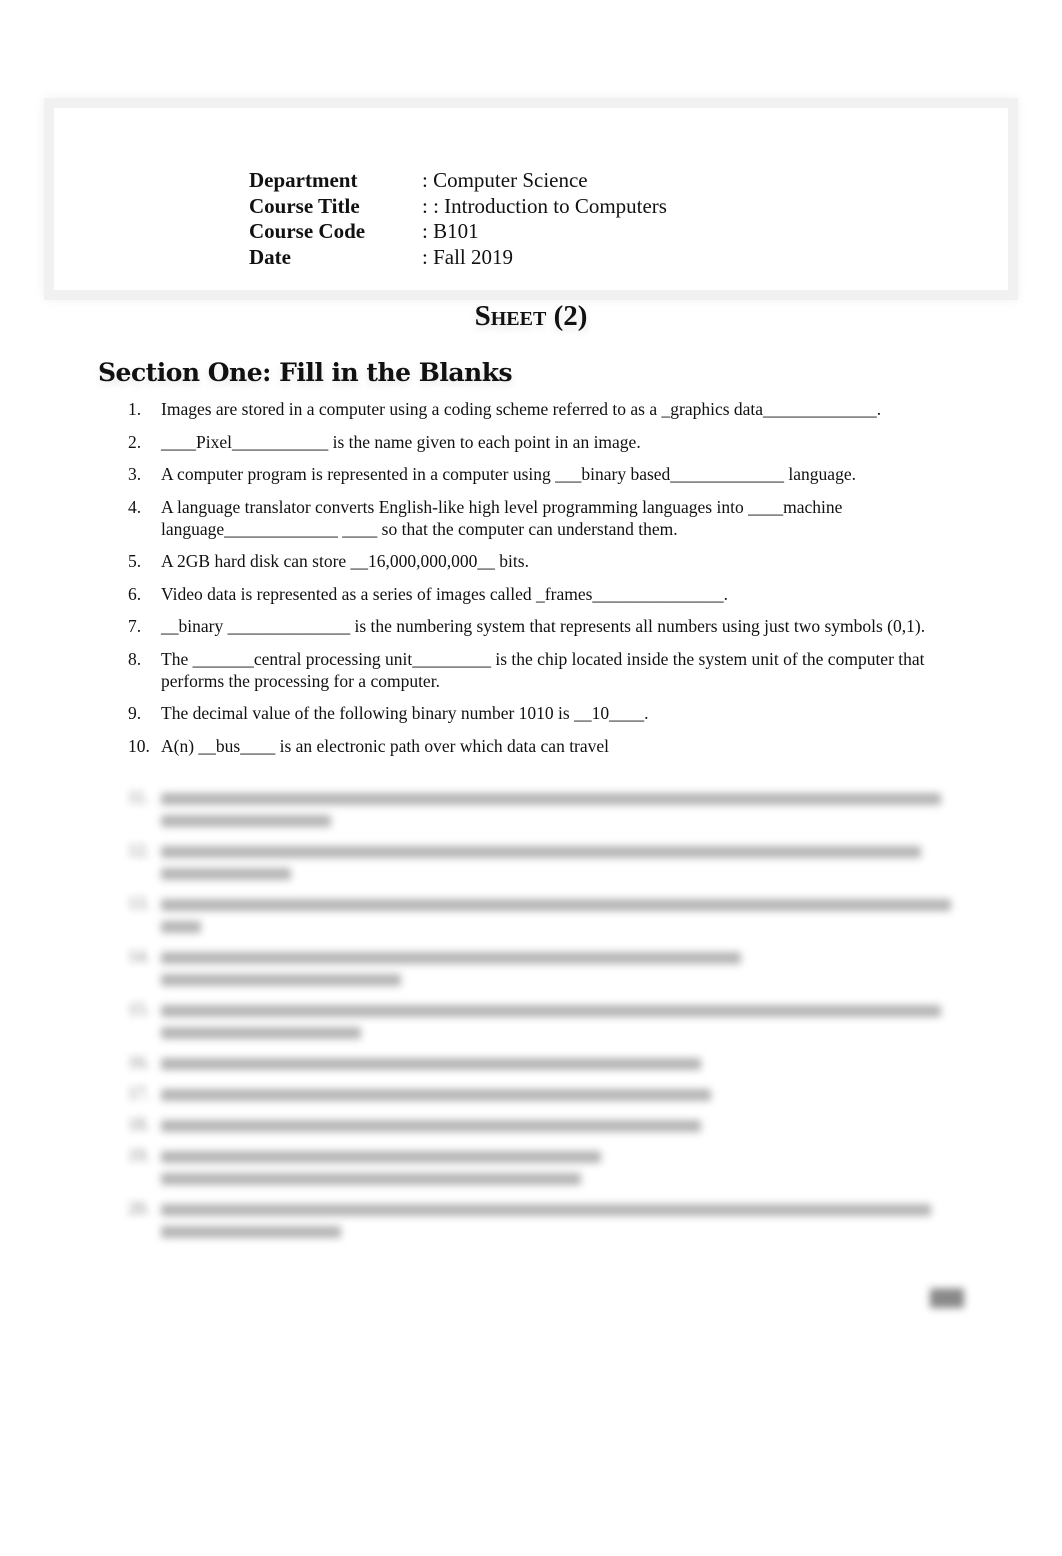 The height and width of the screenshot is (1556, 1062). Describe the element at coordinates (139, 1093) in the screenshot. I see `question-number: 17.` at that location.